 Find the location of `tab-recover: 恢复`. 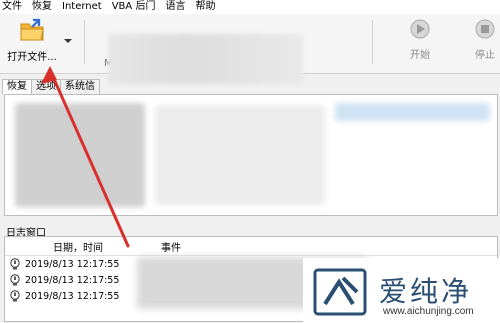

tab-recover: 恢复 is located at coordinates (17, 86).